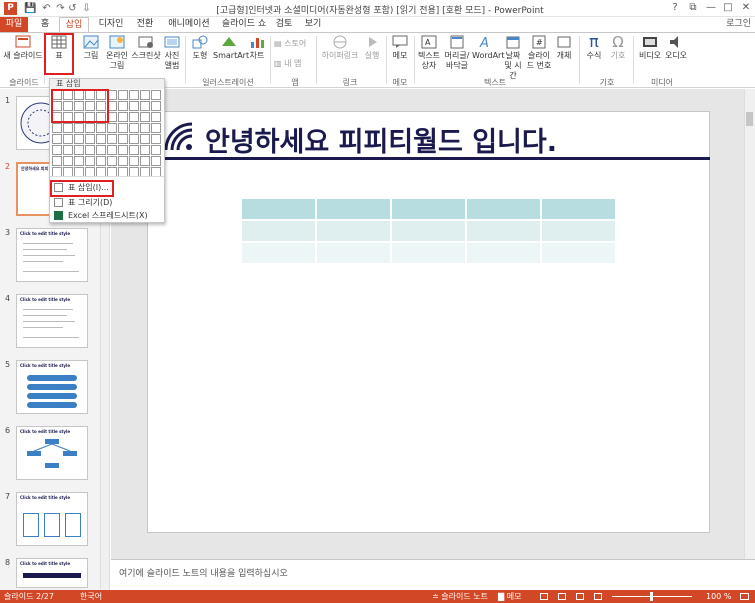  What do you see at coordinates (91, 596) in the screenshot?
I see `language-indicator: 한국어` at bounding box center [91, 596].